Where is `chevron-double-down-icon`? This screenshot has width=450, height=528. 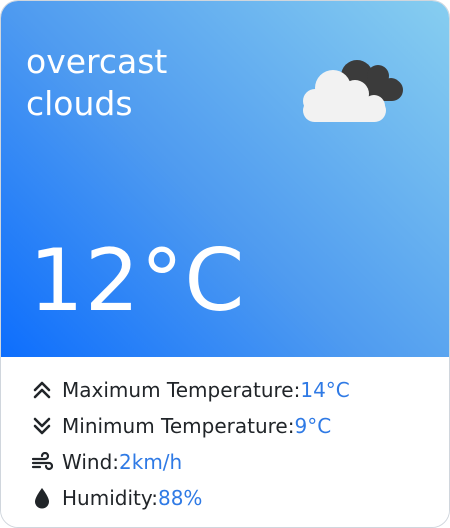
chevron-double-down-icon is located at coordinates (42, 426).